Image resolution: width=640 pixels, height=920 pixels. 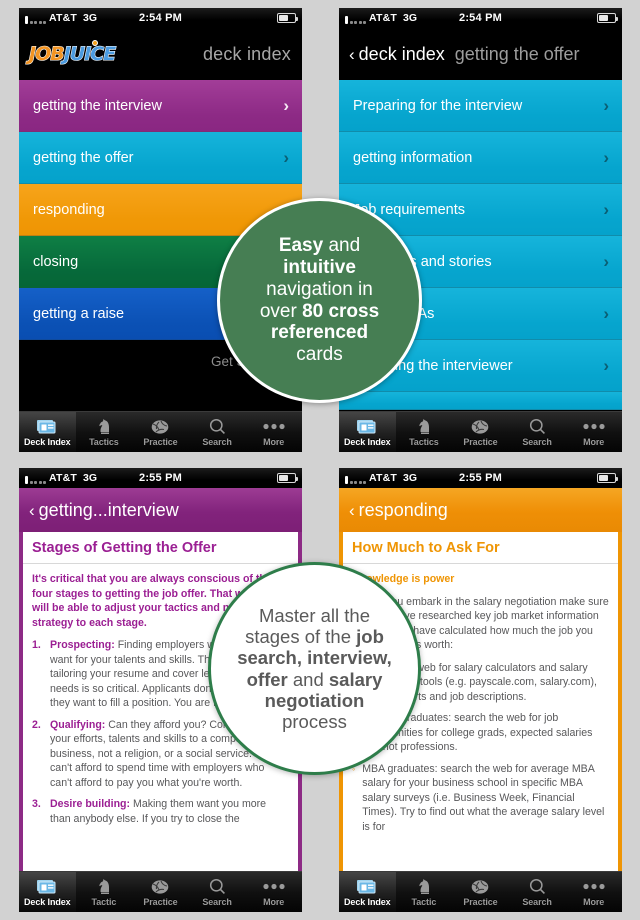 I want to click on list-item-label: getting information, so click(x=413, y=157).